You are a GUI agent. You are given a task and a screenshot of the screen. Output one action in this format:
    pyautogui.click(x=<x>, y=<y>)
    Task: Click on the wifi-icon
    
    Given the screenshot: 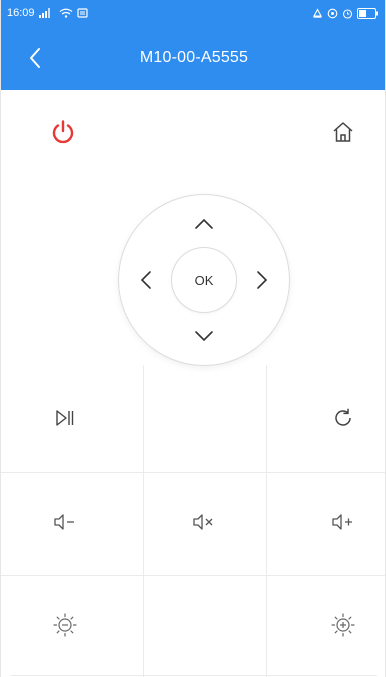 What is the action you would take?
    pyautogui.click(x=66, y=13)
    